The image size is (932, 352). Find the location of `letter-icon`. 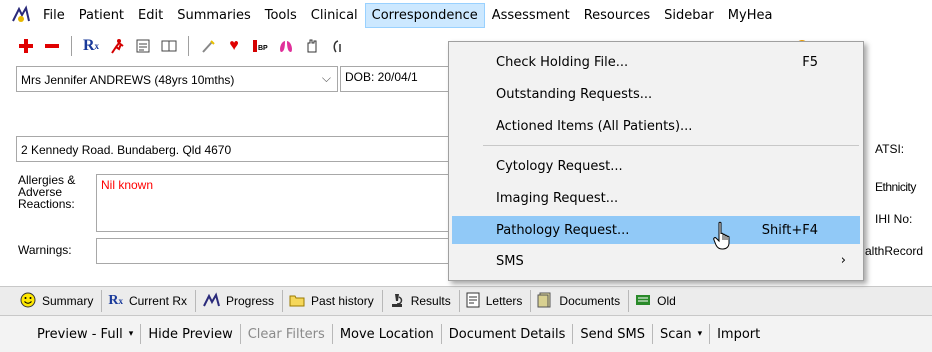

letter-icon is located at coordinates (473, 301).